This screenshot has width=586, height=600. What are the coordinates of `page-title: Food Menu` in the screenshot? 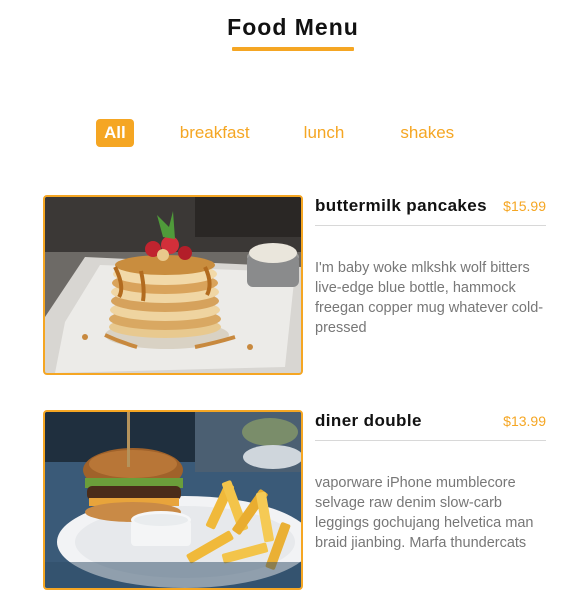 It's located at (293, 27).